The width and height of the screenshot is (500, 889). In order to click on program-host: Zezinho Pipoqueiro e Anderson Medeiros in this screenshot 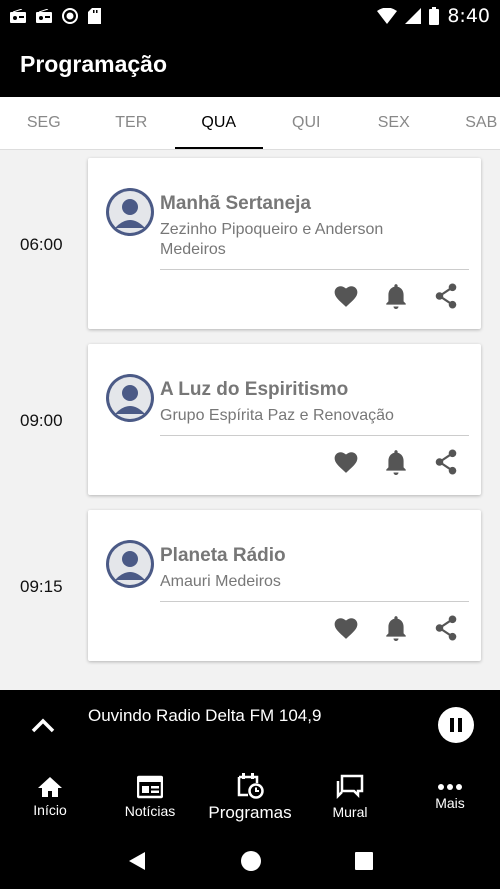, I will do `click(272, 239)`.